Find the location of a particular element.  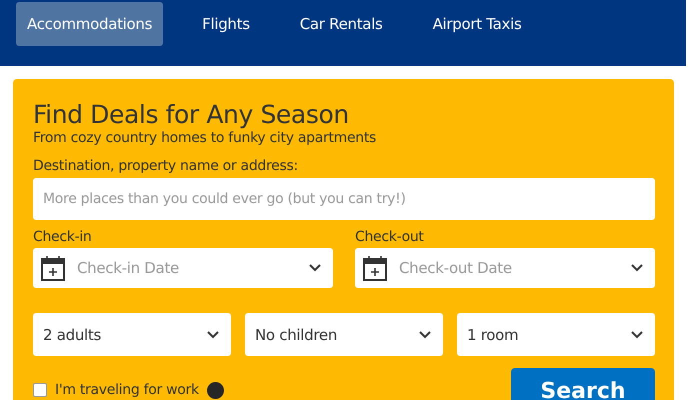

checkbox-label: I'm traveling for work is located at coordinates (127, 390).